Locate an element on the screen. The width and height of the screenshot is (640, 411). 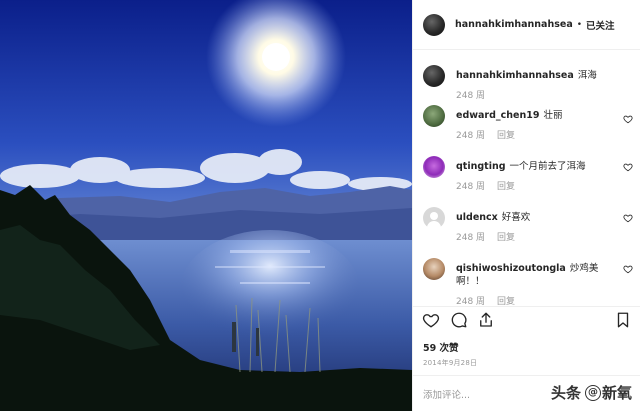
watermark-prefix: 头条 is located at coordinates (565, 393).